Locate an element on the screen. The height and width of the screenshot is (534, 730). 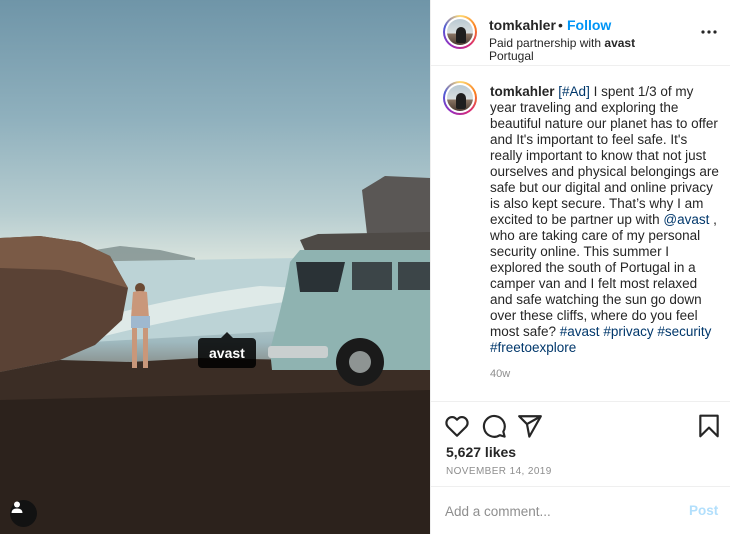
photo-tag-avast: avast is located at coordinates (227, 350).